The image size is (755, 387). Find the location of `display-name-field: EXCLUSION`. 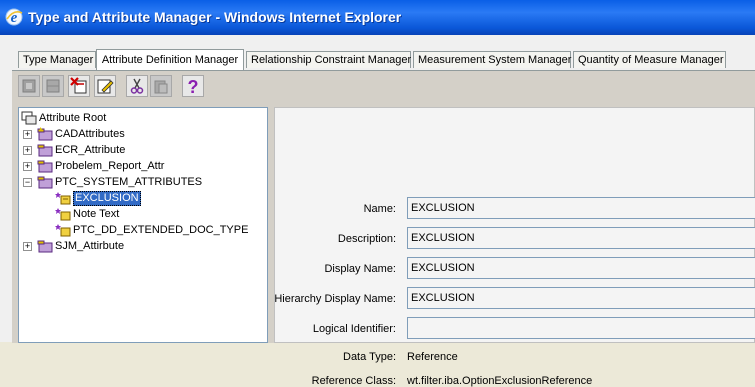

display-name-field: EXCLUSION is located at coordinates (581, 268).